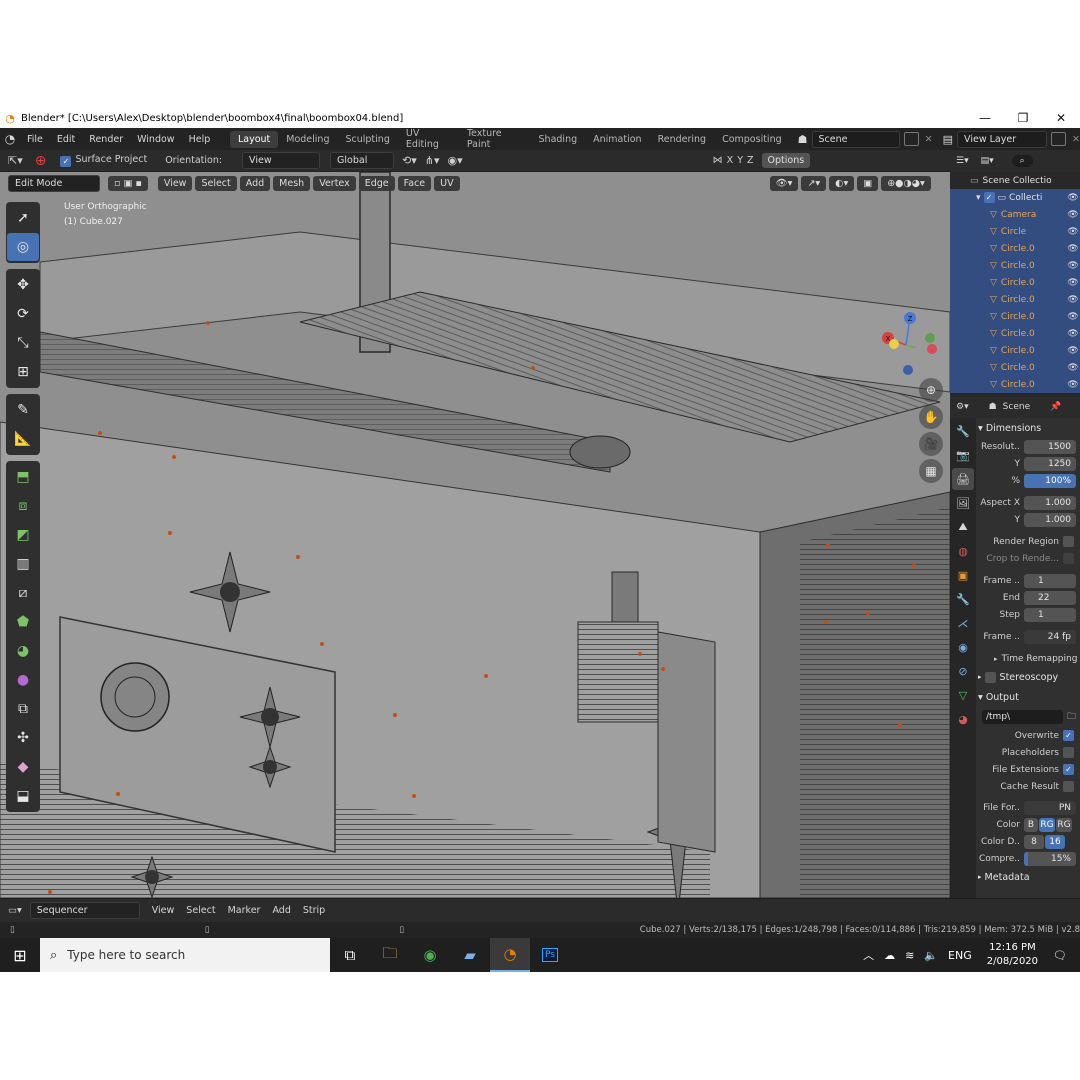  I want to click on remove-scene-icon: ✕, so click(929, 139).